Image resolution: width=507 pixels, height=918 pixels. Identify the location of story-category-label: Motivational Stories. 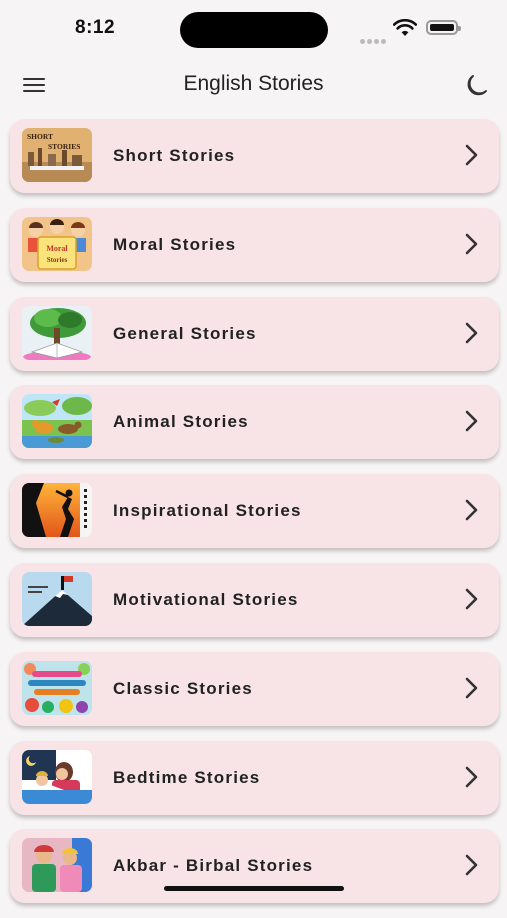
(206, 599).